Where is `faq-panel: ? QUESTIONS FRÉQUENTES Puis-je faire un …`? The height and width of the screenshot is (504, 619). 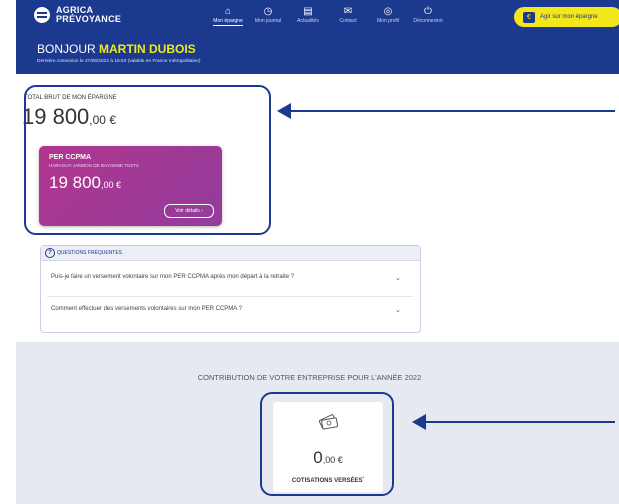
faq-panel: ? QUESTIONS FRÉQUENTES Puis-je faire un … is located at coordinates (230, 289).